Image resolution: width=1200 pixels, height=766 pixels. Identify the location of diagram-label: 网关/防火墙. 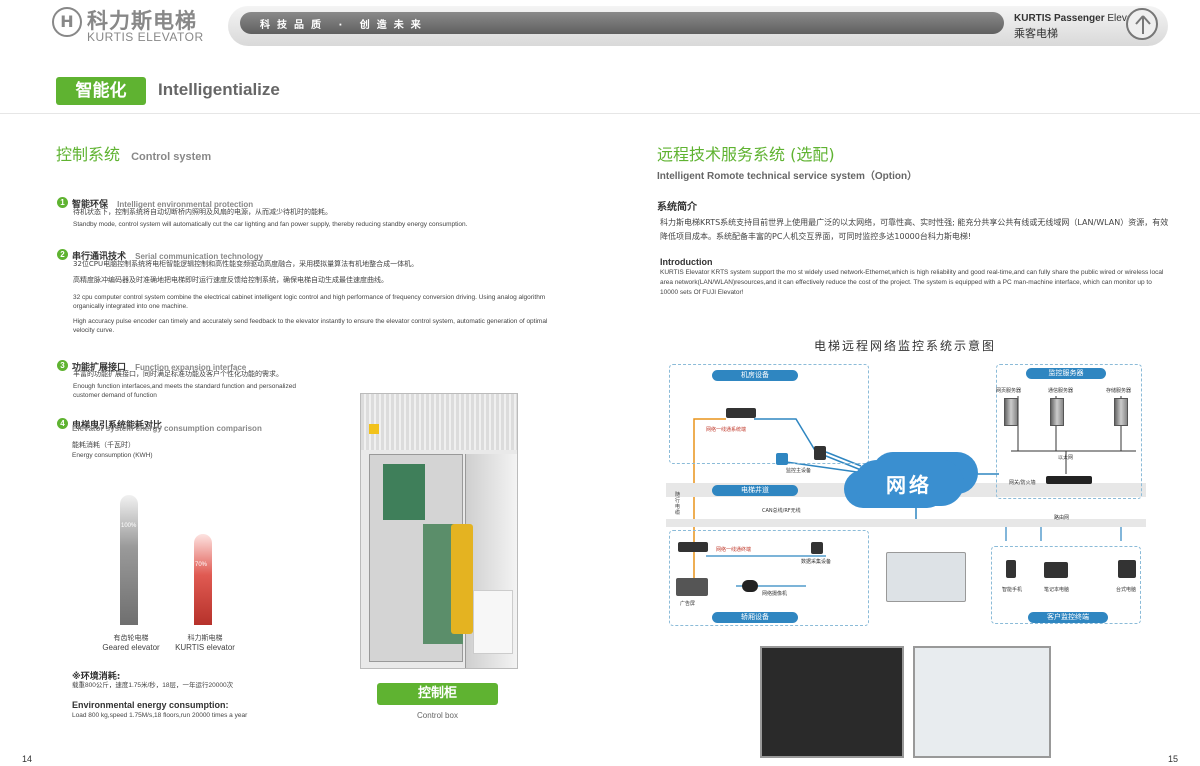
(1022, 483).